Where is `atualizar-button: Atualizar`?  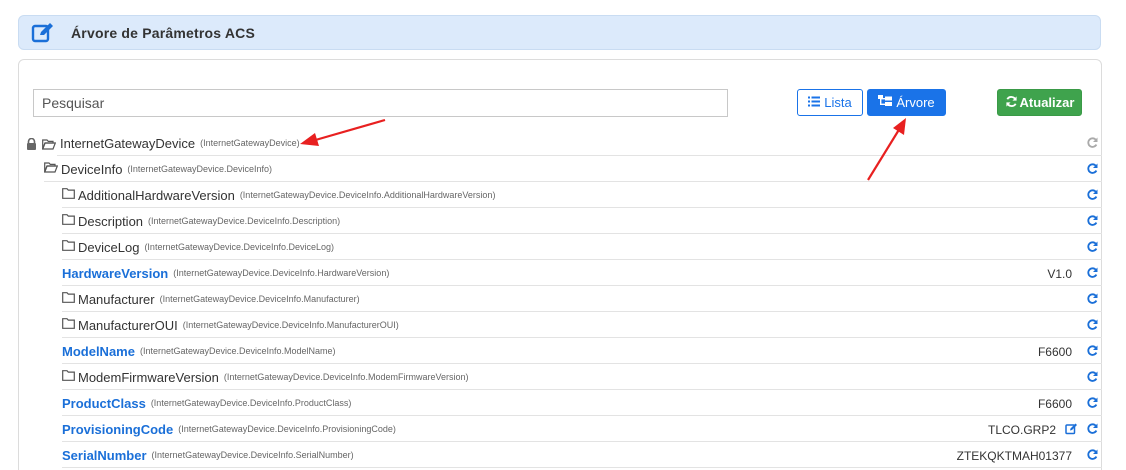
atualizar-button: Atualizar is located at coordinates (1039, 102).